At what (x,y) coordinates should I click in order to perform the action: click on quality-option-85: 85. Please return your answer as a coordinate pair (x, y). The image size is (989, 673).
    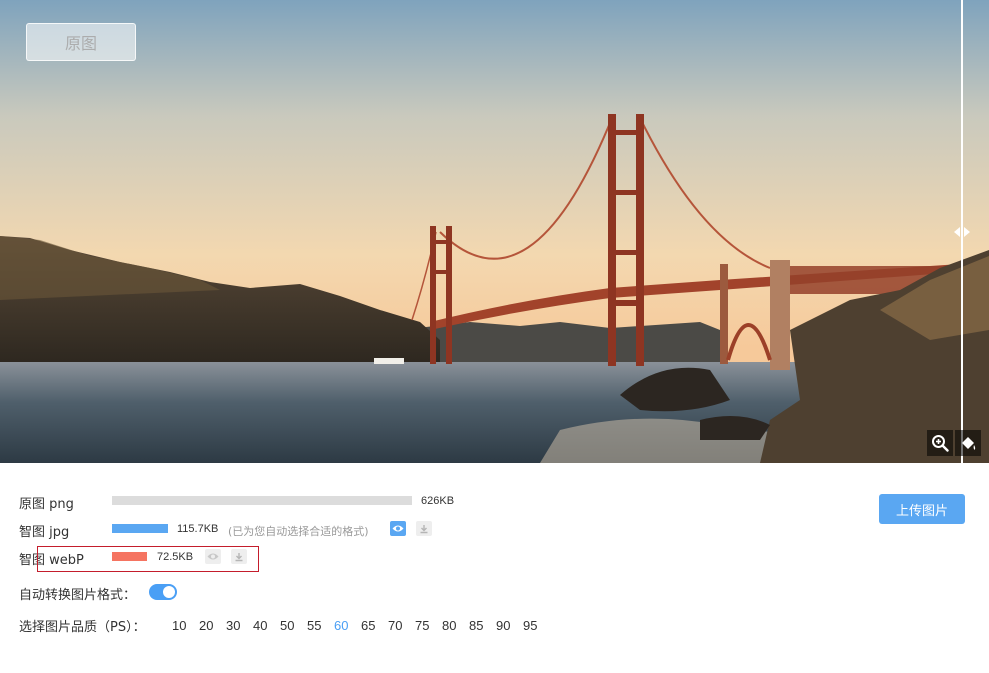
    Looking at the image, I should click on (476, 625).